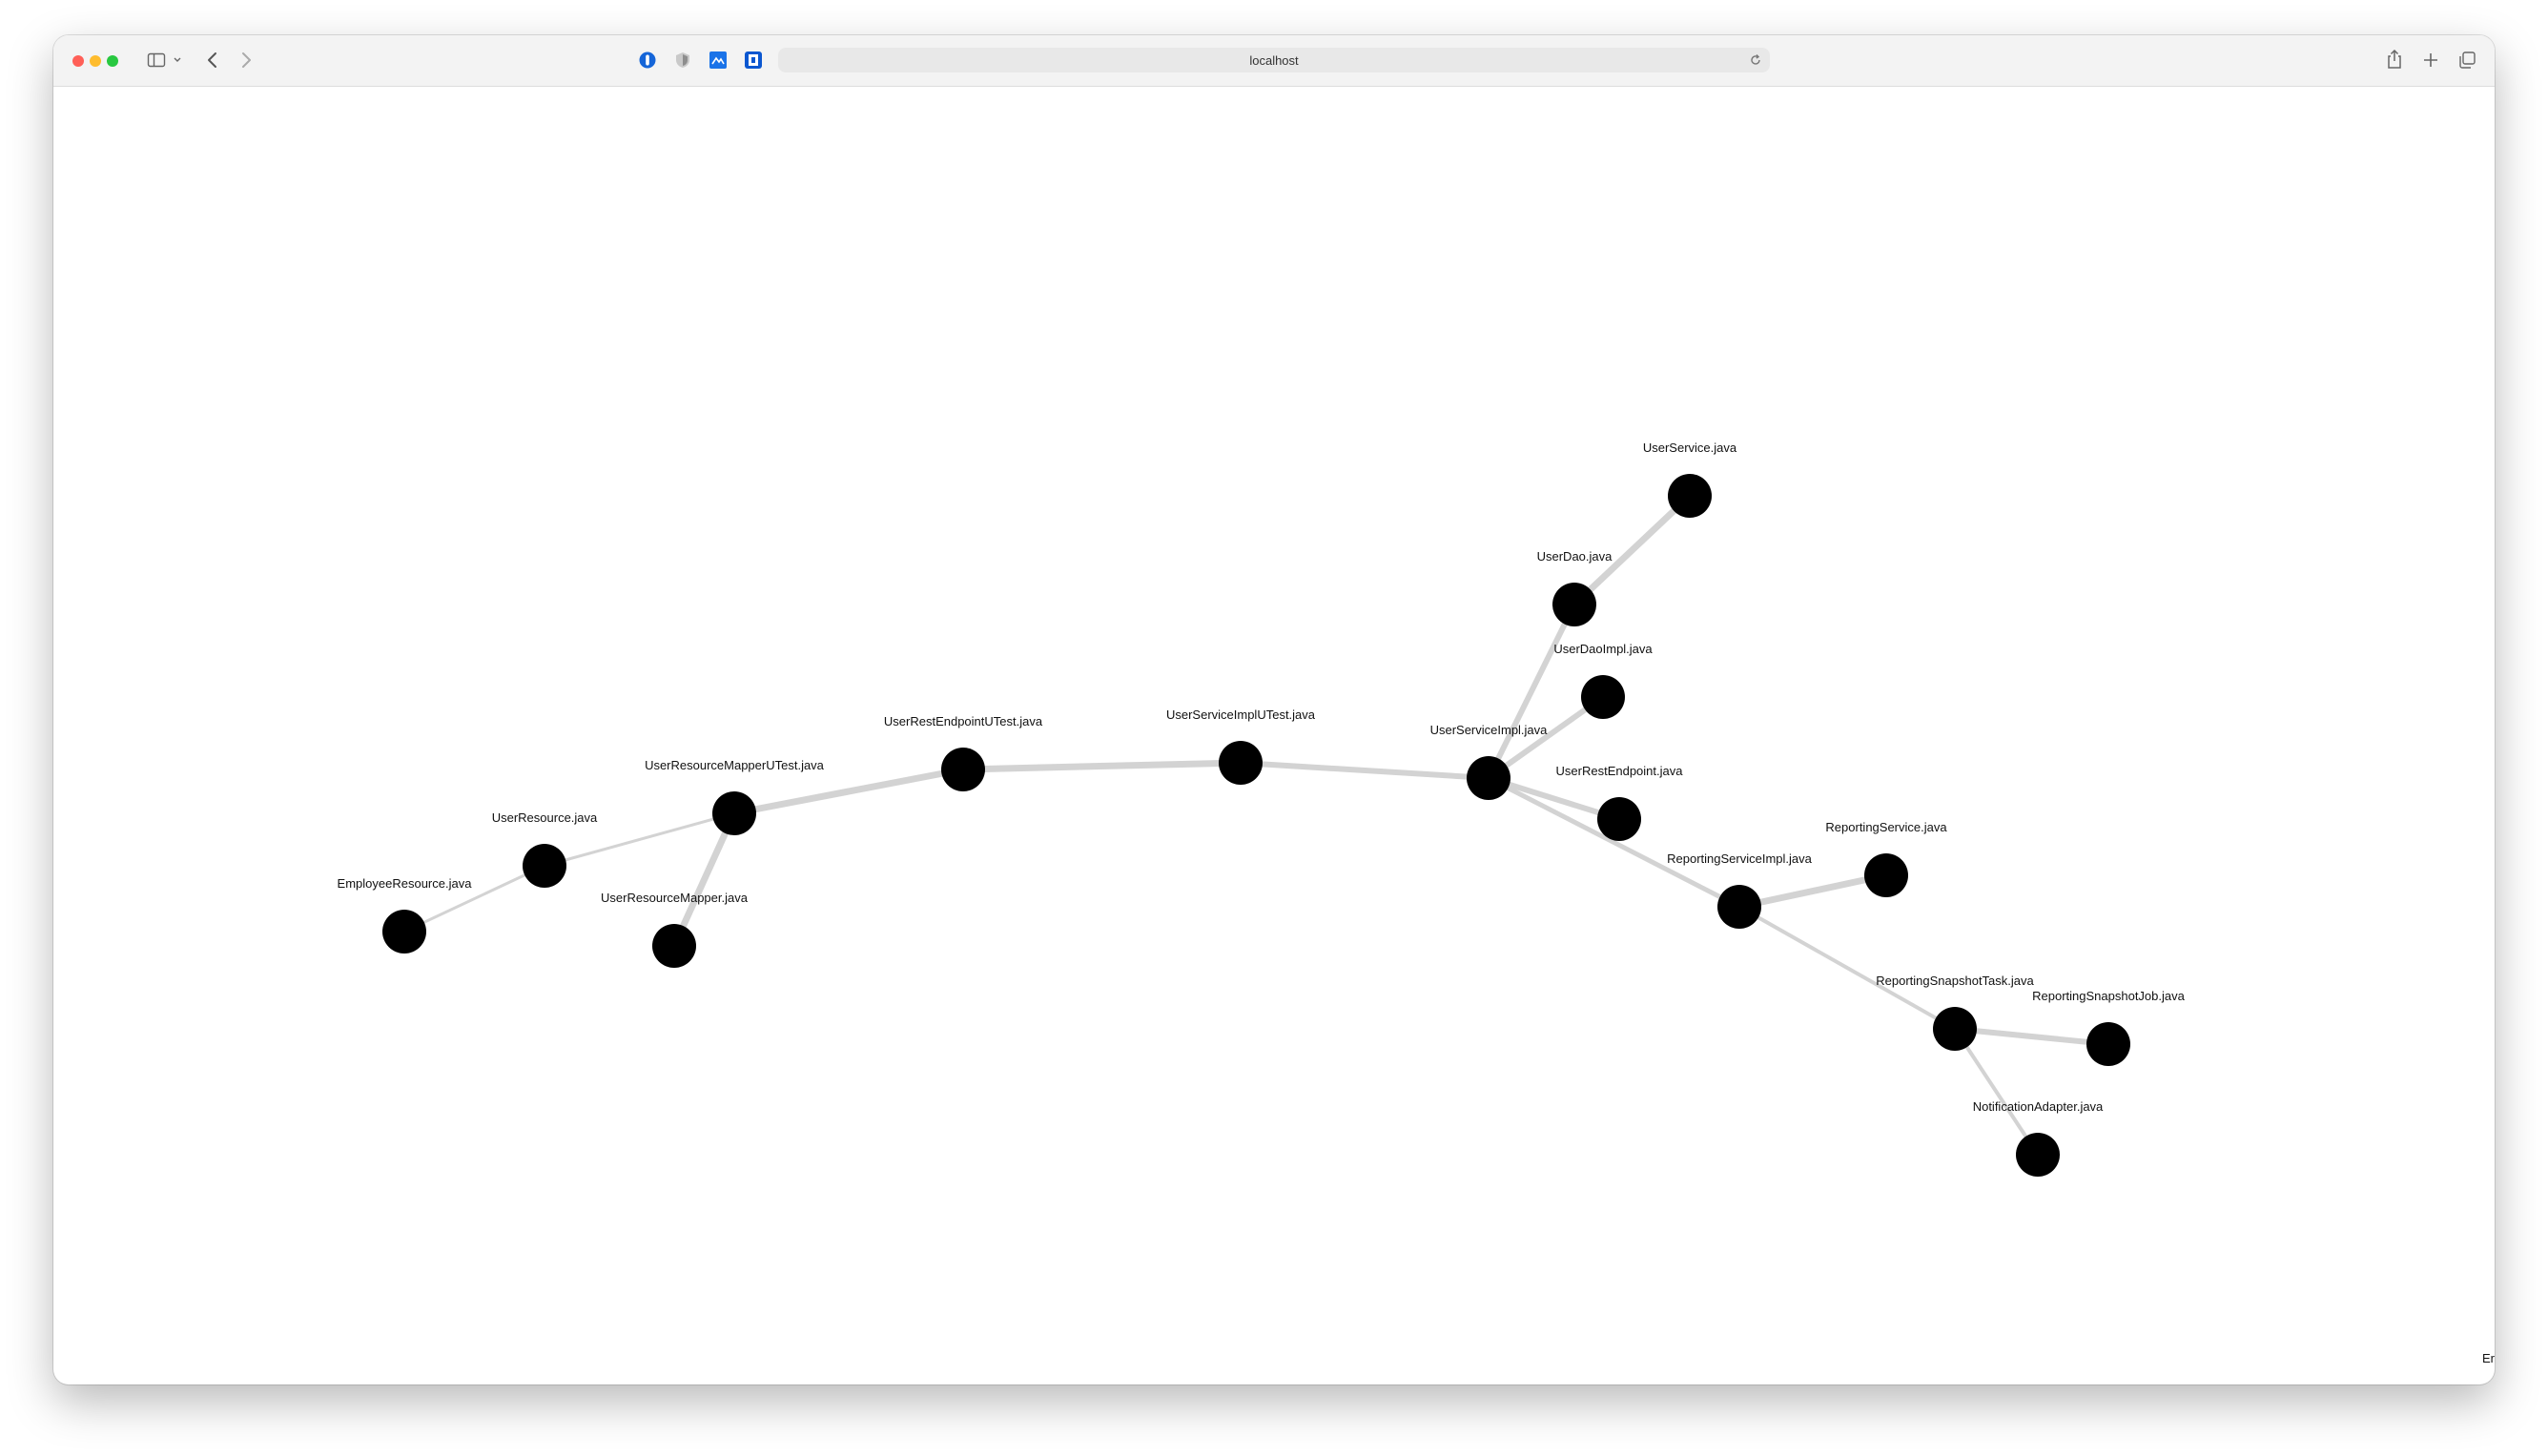 This screenshot has height=1456, width=2548. Describe the element at coordinates (78, 61) in the screenshot. I see `close-window-button` at that location.